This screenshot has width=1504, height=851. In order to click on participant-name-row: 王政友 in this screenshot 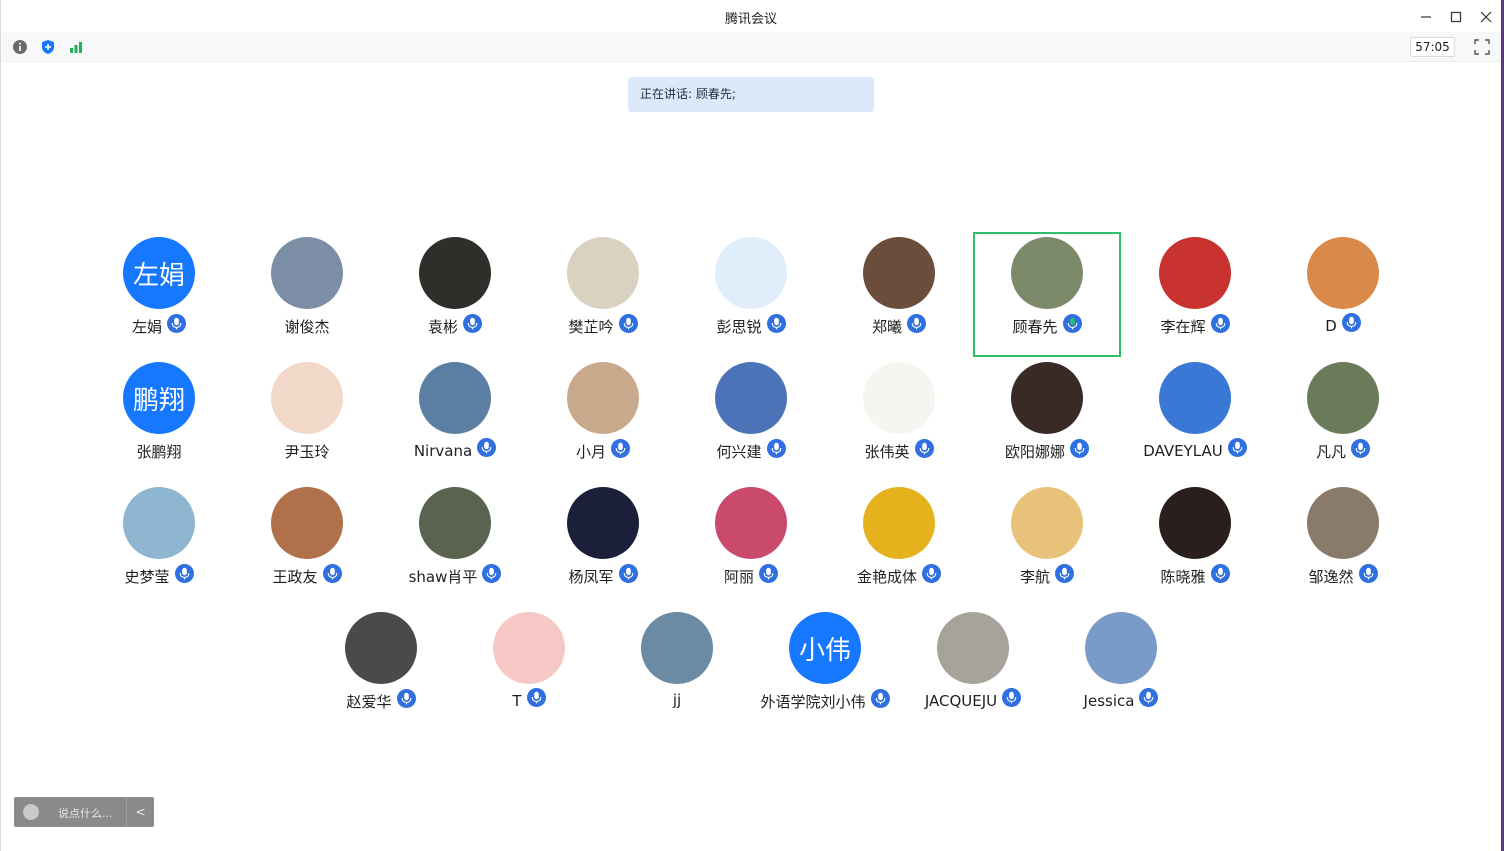, I will do `click(307, 575)`.